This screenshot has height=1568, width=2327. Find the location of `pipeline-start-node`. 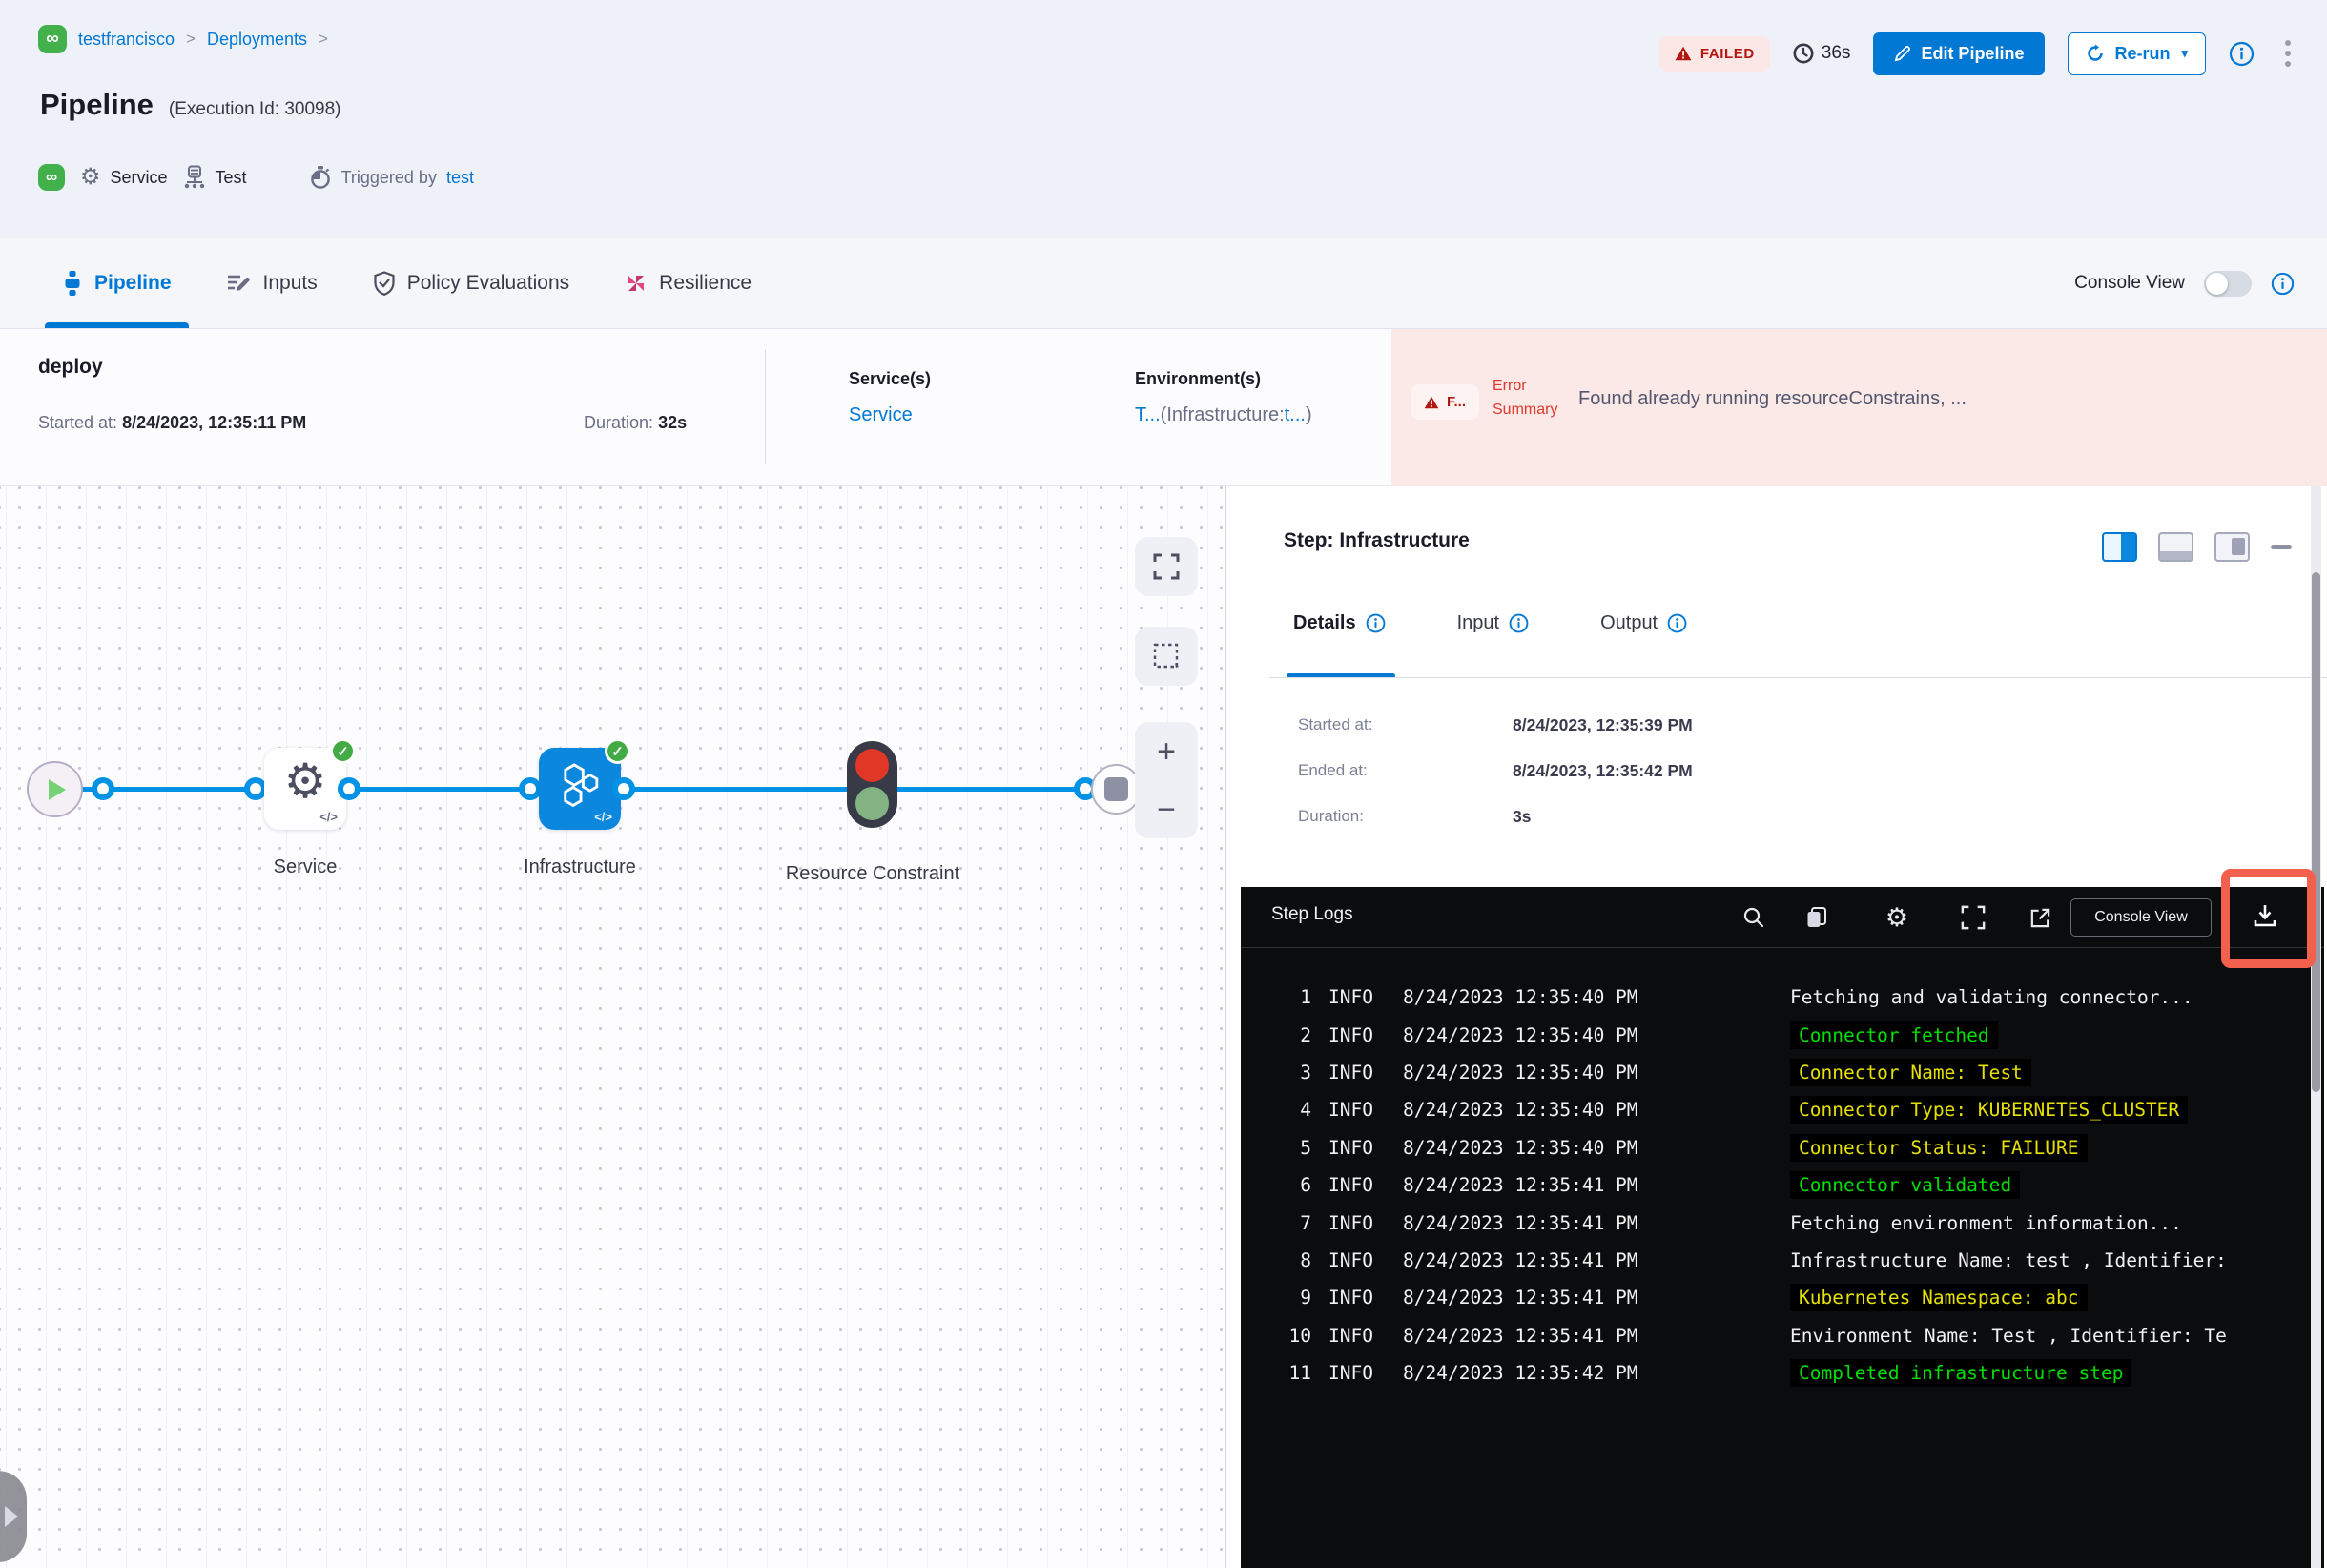

pipeline-start-node is located at coordinates (55, 789).